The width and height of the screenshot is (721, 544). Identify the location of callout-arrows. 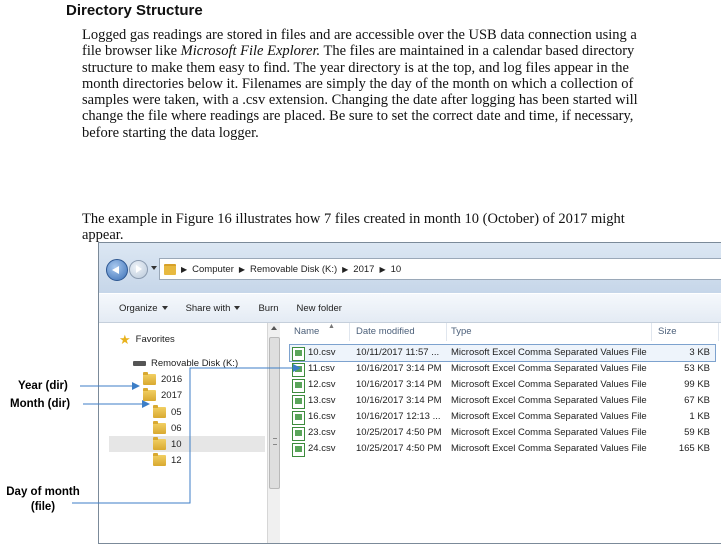
(186, 434).